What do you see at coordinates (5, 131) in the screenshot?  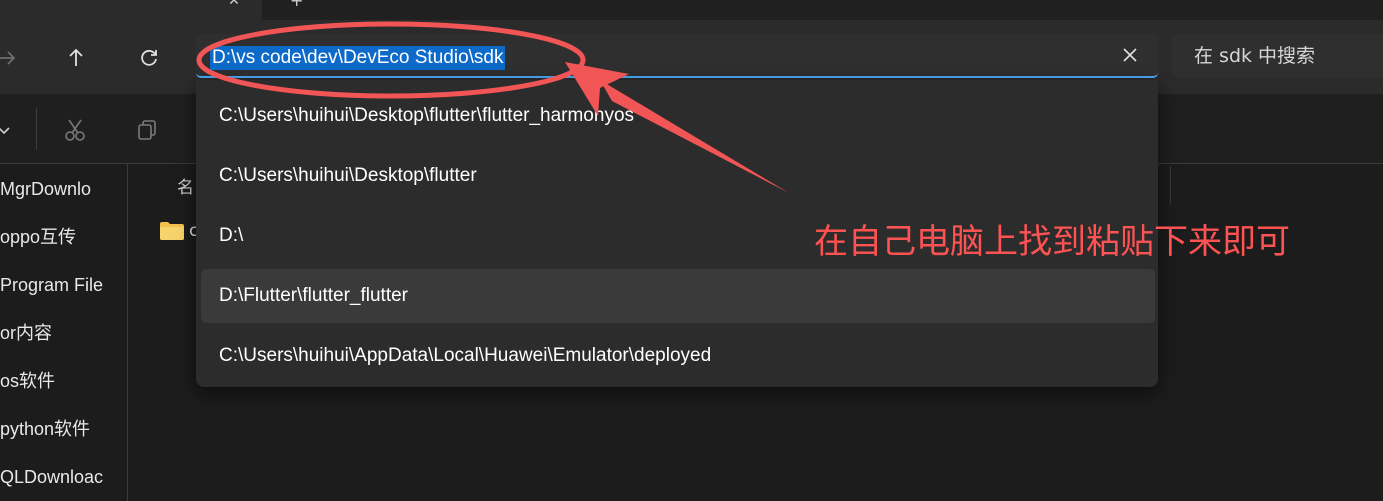 I see `chevron-down-icon` at bounding box center [5, 131].